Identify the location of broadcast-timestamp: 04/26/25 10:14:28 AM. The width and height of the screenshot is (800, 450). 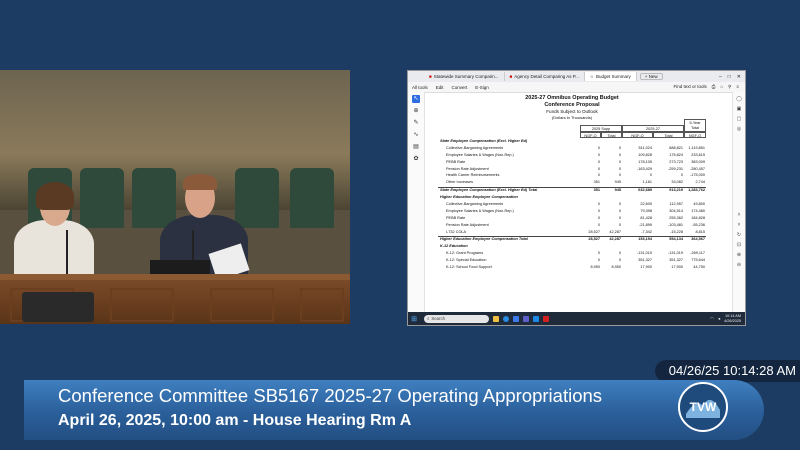
(732, 370).